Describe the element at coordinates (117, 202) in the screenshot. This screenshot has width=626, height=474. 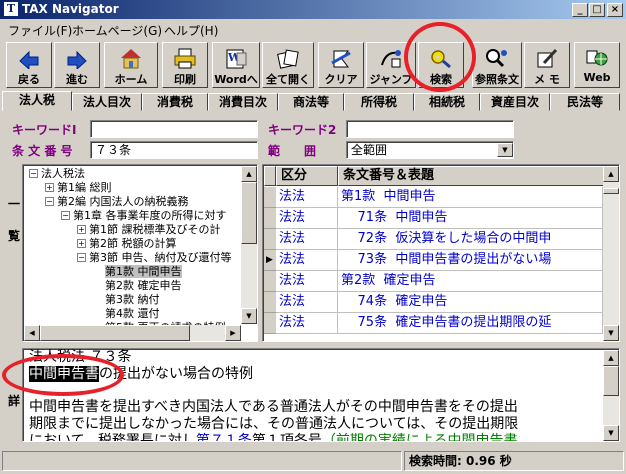
I see `tree-node: − 第2編 内国法人の納税義務` at that location.